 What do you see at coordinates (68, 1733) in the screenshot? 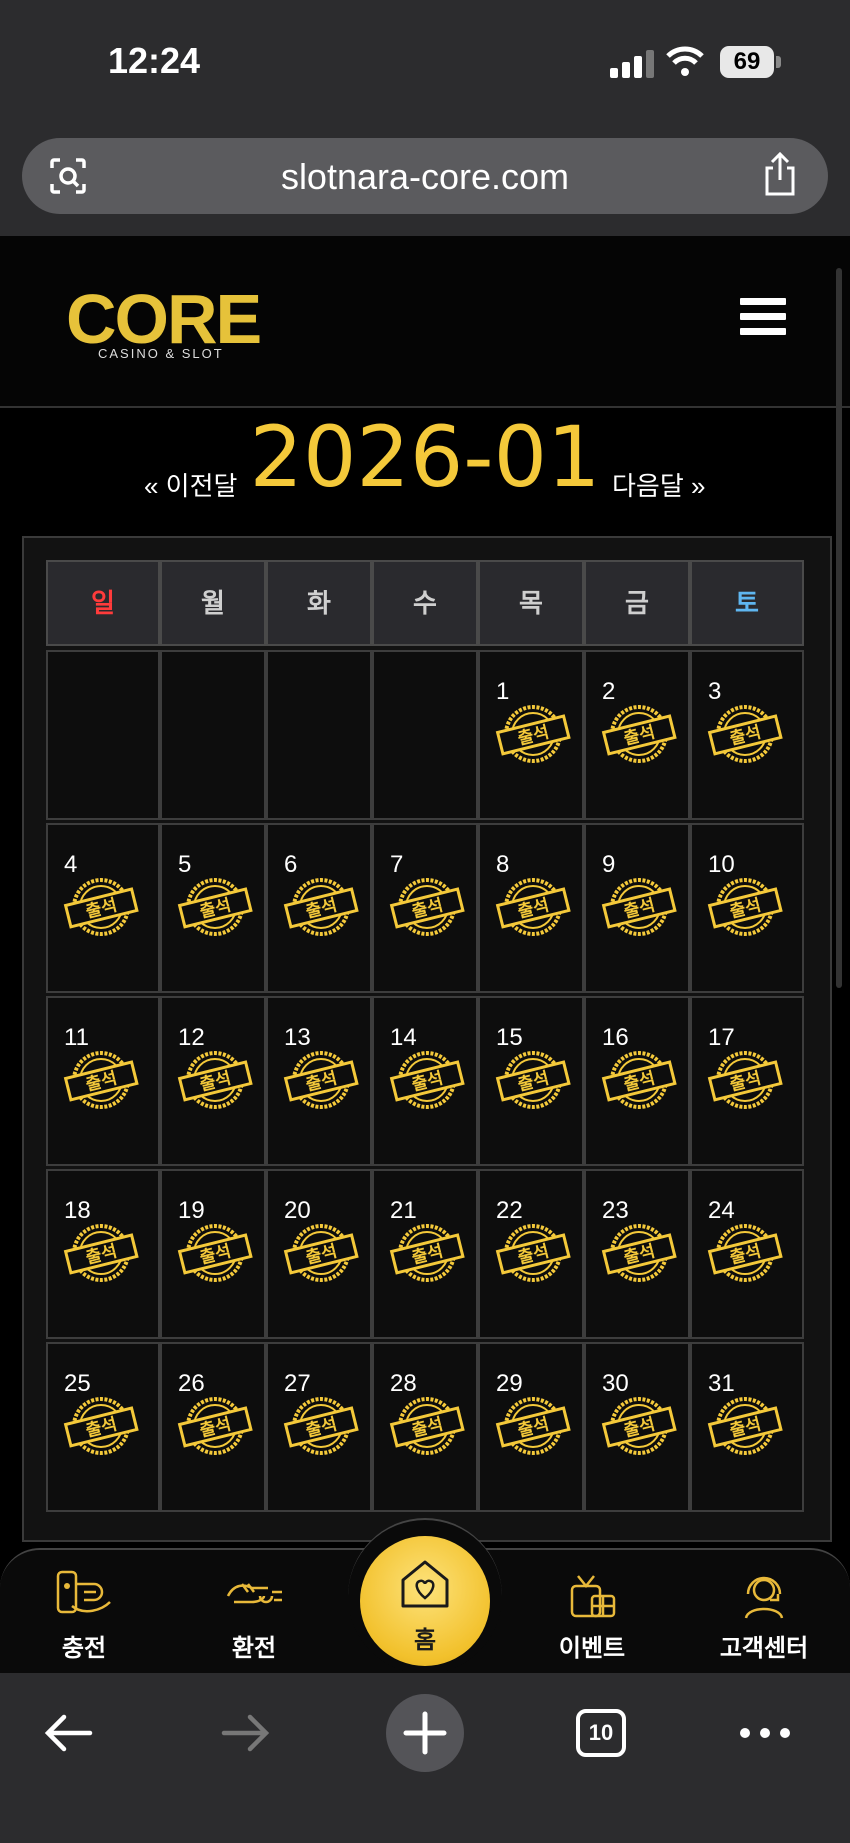
I see `back-arrow-icon` at bounding box center [68, 1733].